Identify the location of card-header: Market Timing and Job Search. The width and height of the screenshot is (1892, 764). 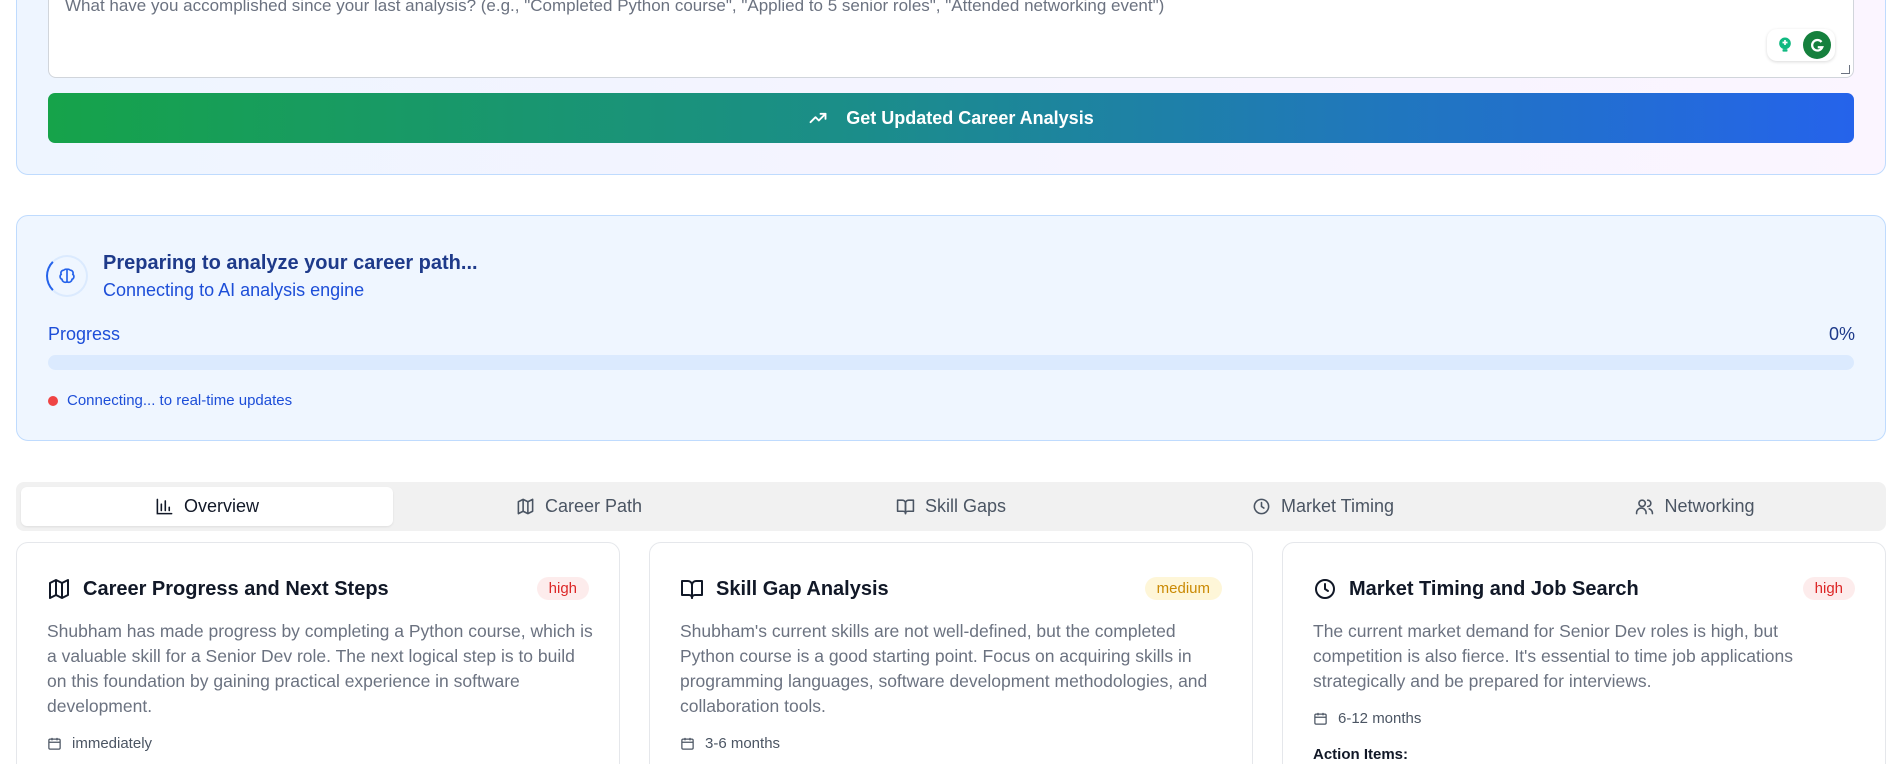
(1476, 589).